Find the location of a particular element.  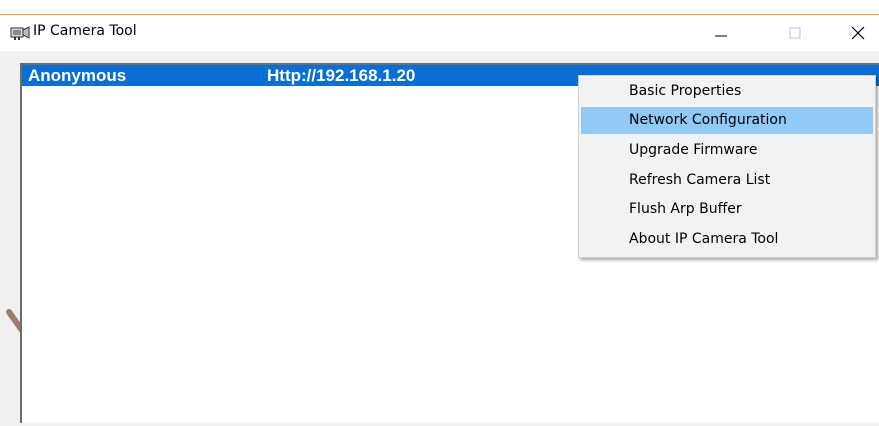

menu-item-flush-arp-buffer: Flush Arp Buffer is located at coordinates (727, 209).